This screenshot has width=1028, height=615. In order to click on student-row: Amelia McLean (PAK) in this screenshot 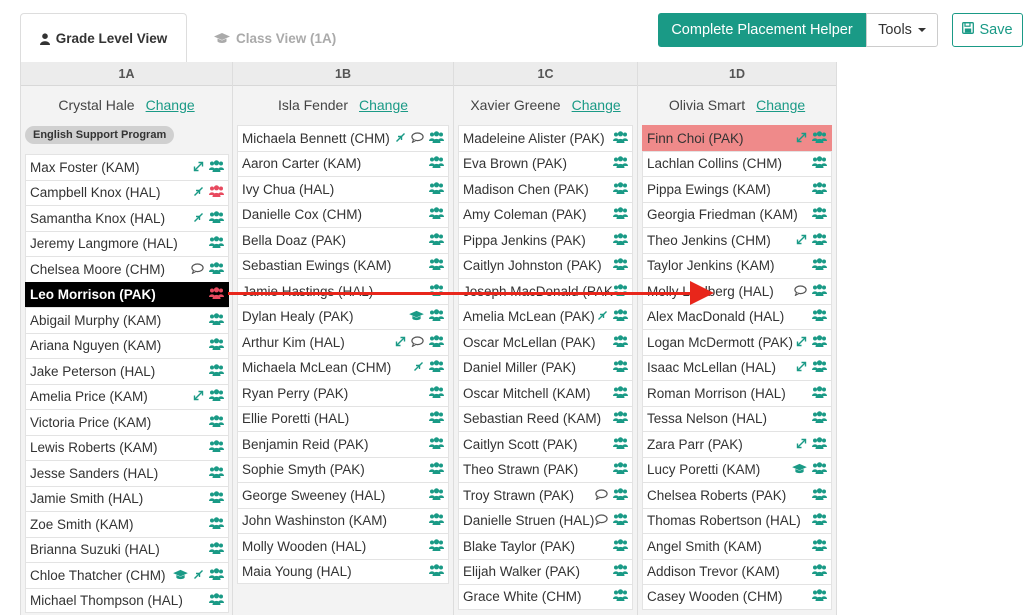, I will do `click(545, 316)`.